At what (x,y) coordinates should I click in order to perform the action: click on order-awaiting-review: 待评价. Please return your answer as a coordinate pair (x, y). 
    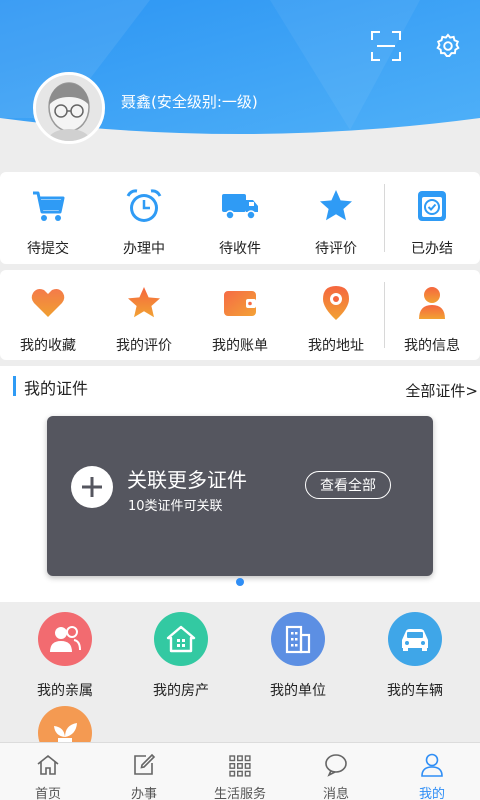
    Looking at the image, I should click on (336, 222).